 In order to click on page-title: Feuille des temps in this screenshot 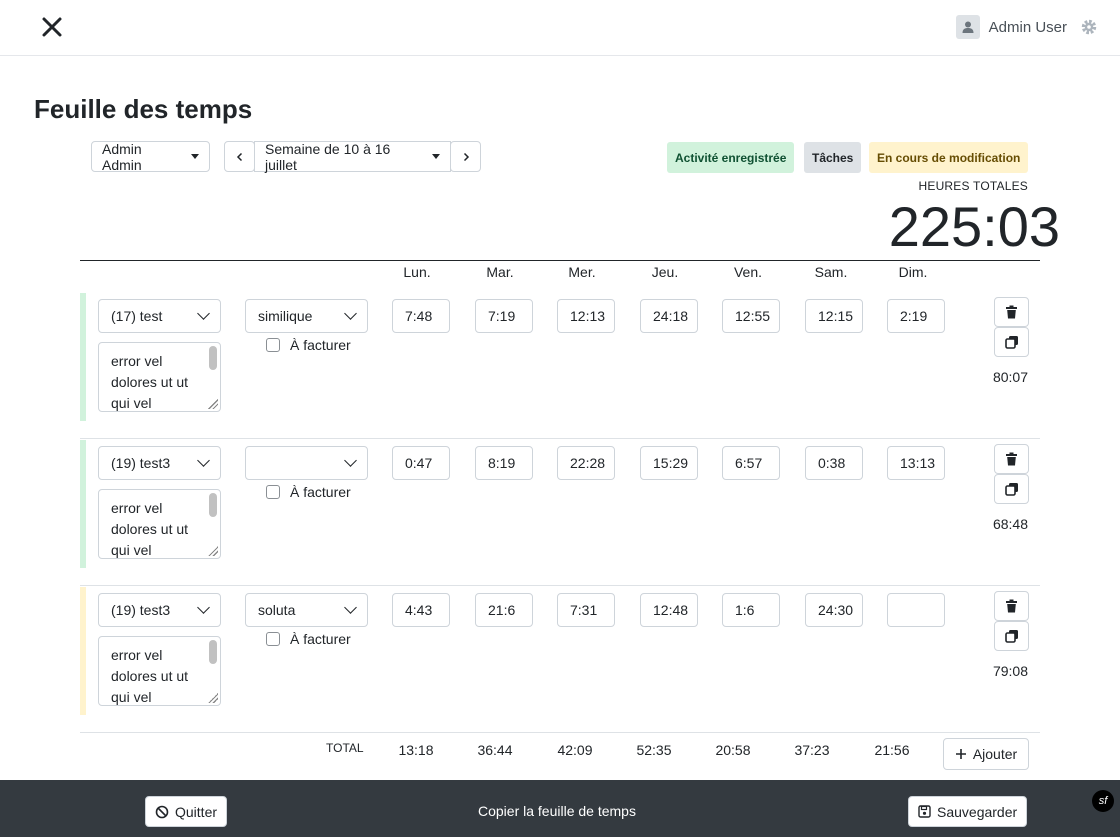, I will do `click(143, 109)`.